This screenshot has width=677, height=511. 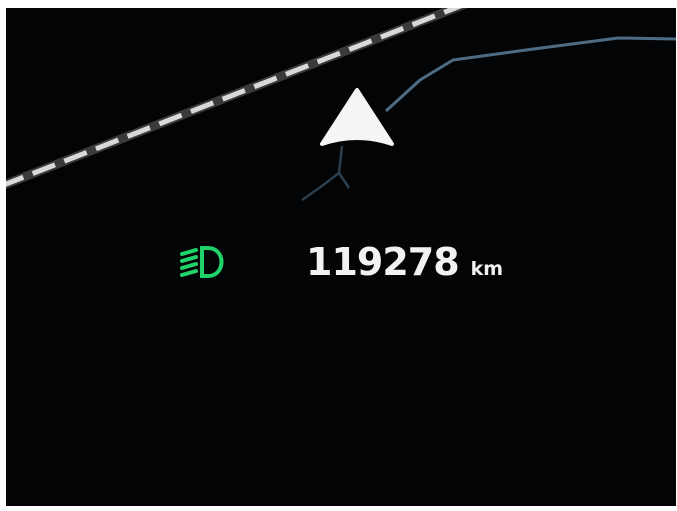 What do you see at coordinates (383, 262) in the screenshot?
I see `odometer-value: 119278` at bounding box center [383, 262].